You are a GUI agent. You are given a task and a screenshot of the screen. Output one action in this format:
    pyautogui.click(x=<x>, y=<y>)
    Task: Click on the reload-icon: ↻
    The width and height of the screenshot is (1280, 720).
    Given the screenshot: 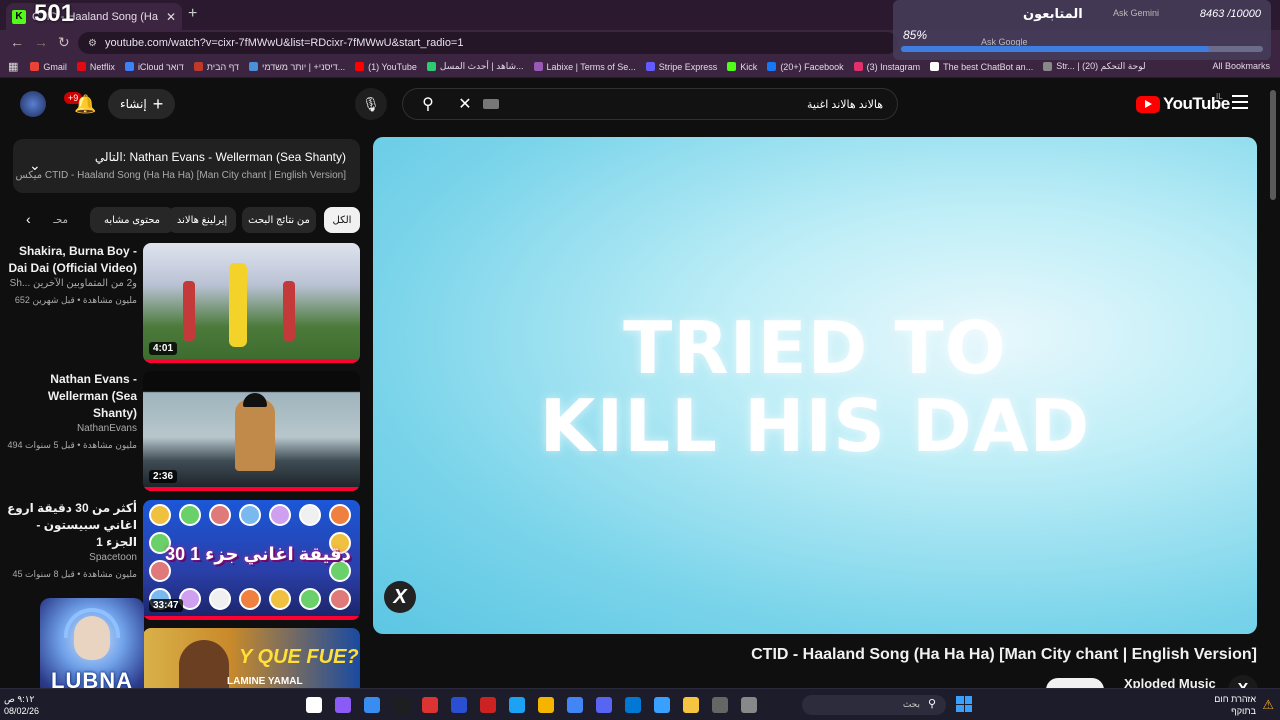 What is the action you would take?
    pyautogui.click(x=64, y=42)
    